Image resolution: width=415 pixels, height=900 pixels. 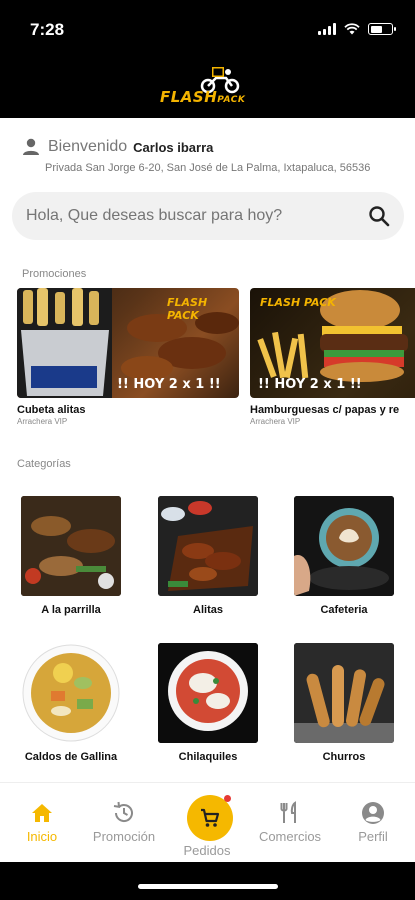 What do you see at coordinates (42, 836) in the screenshot?
I see `nav-label: Inicio` at bounding box center [42, 836].